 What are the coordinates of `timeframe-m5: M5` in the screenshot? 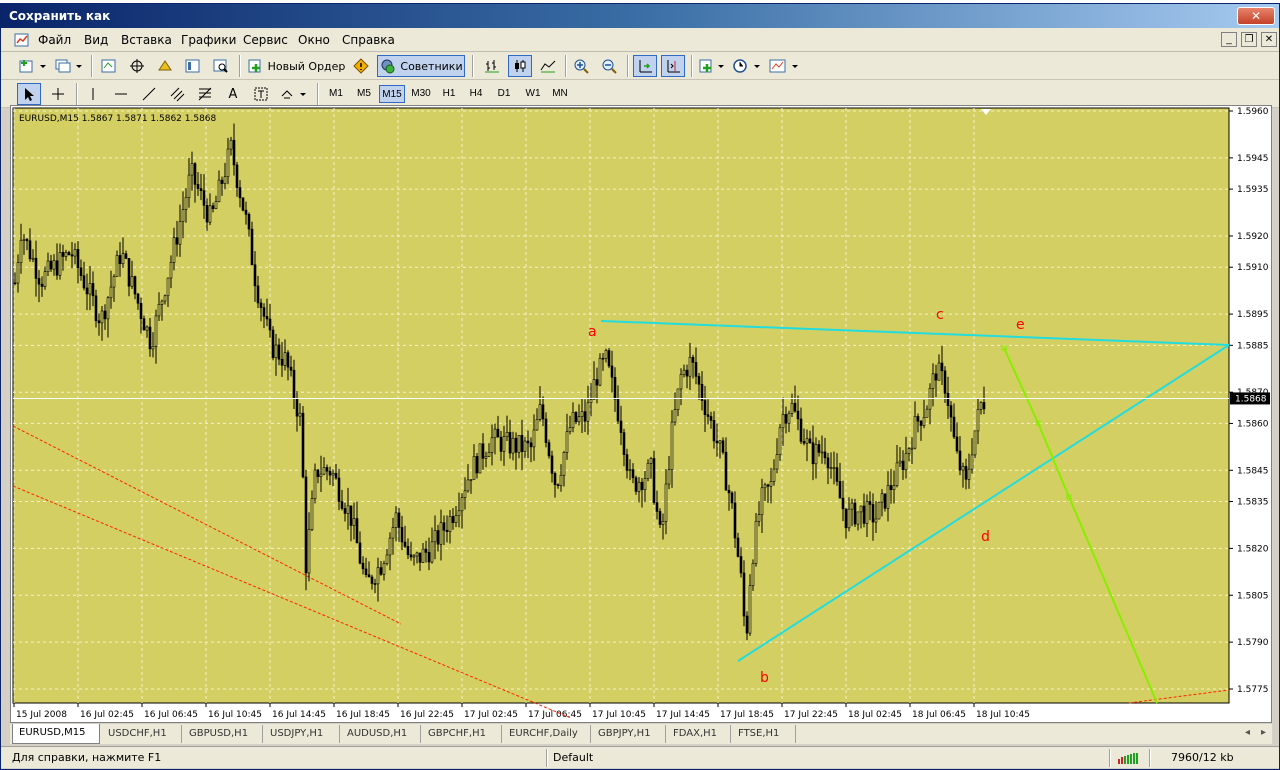 It's located at (364, 94).